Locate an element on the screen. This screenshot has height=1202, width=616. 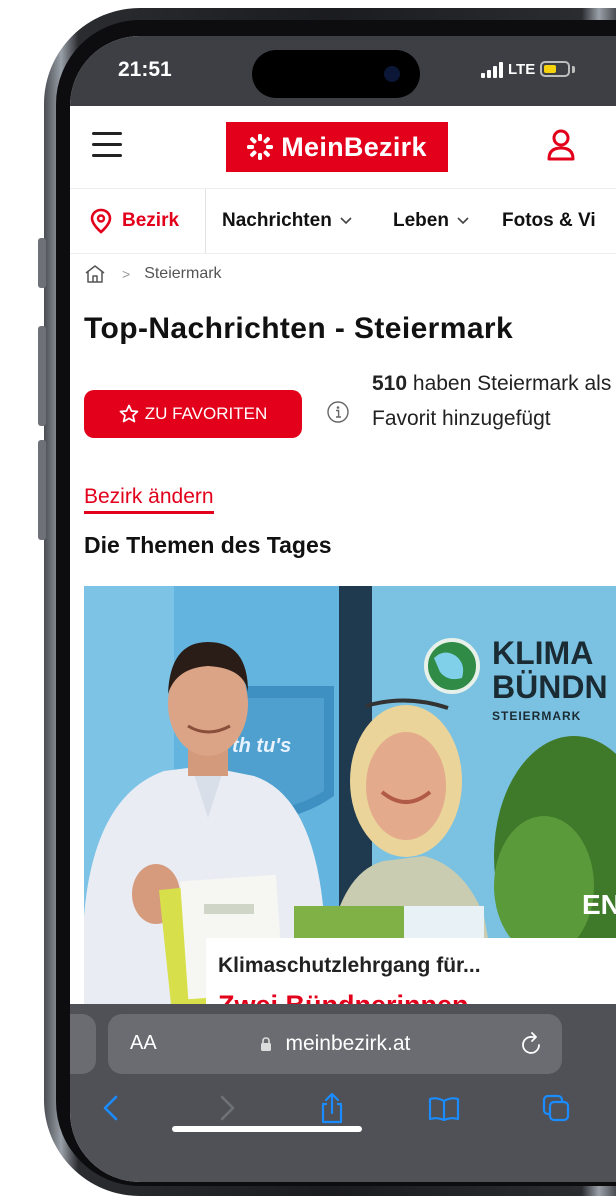
site-header: MeinBezirk is located at coordinates (343, 147).